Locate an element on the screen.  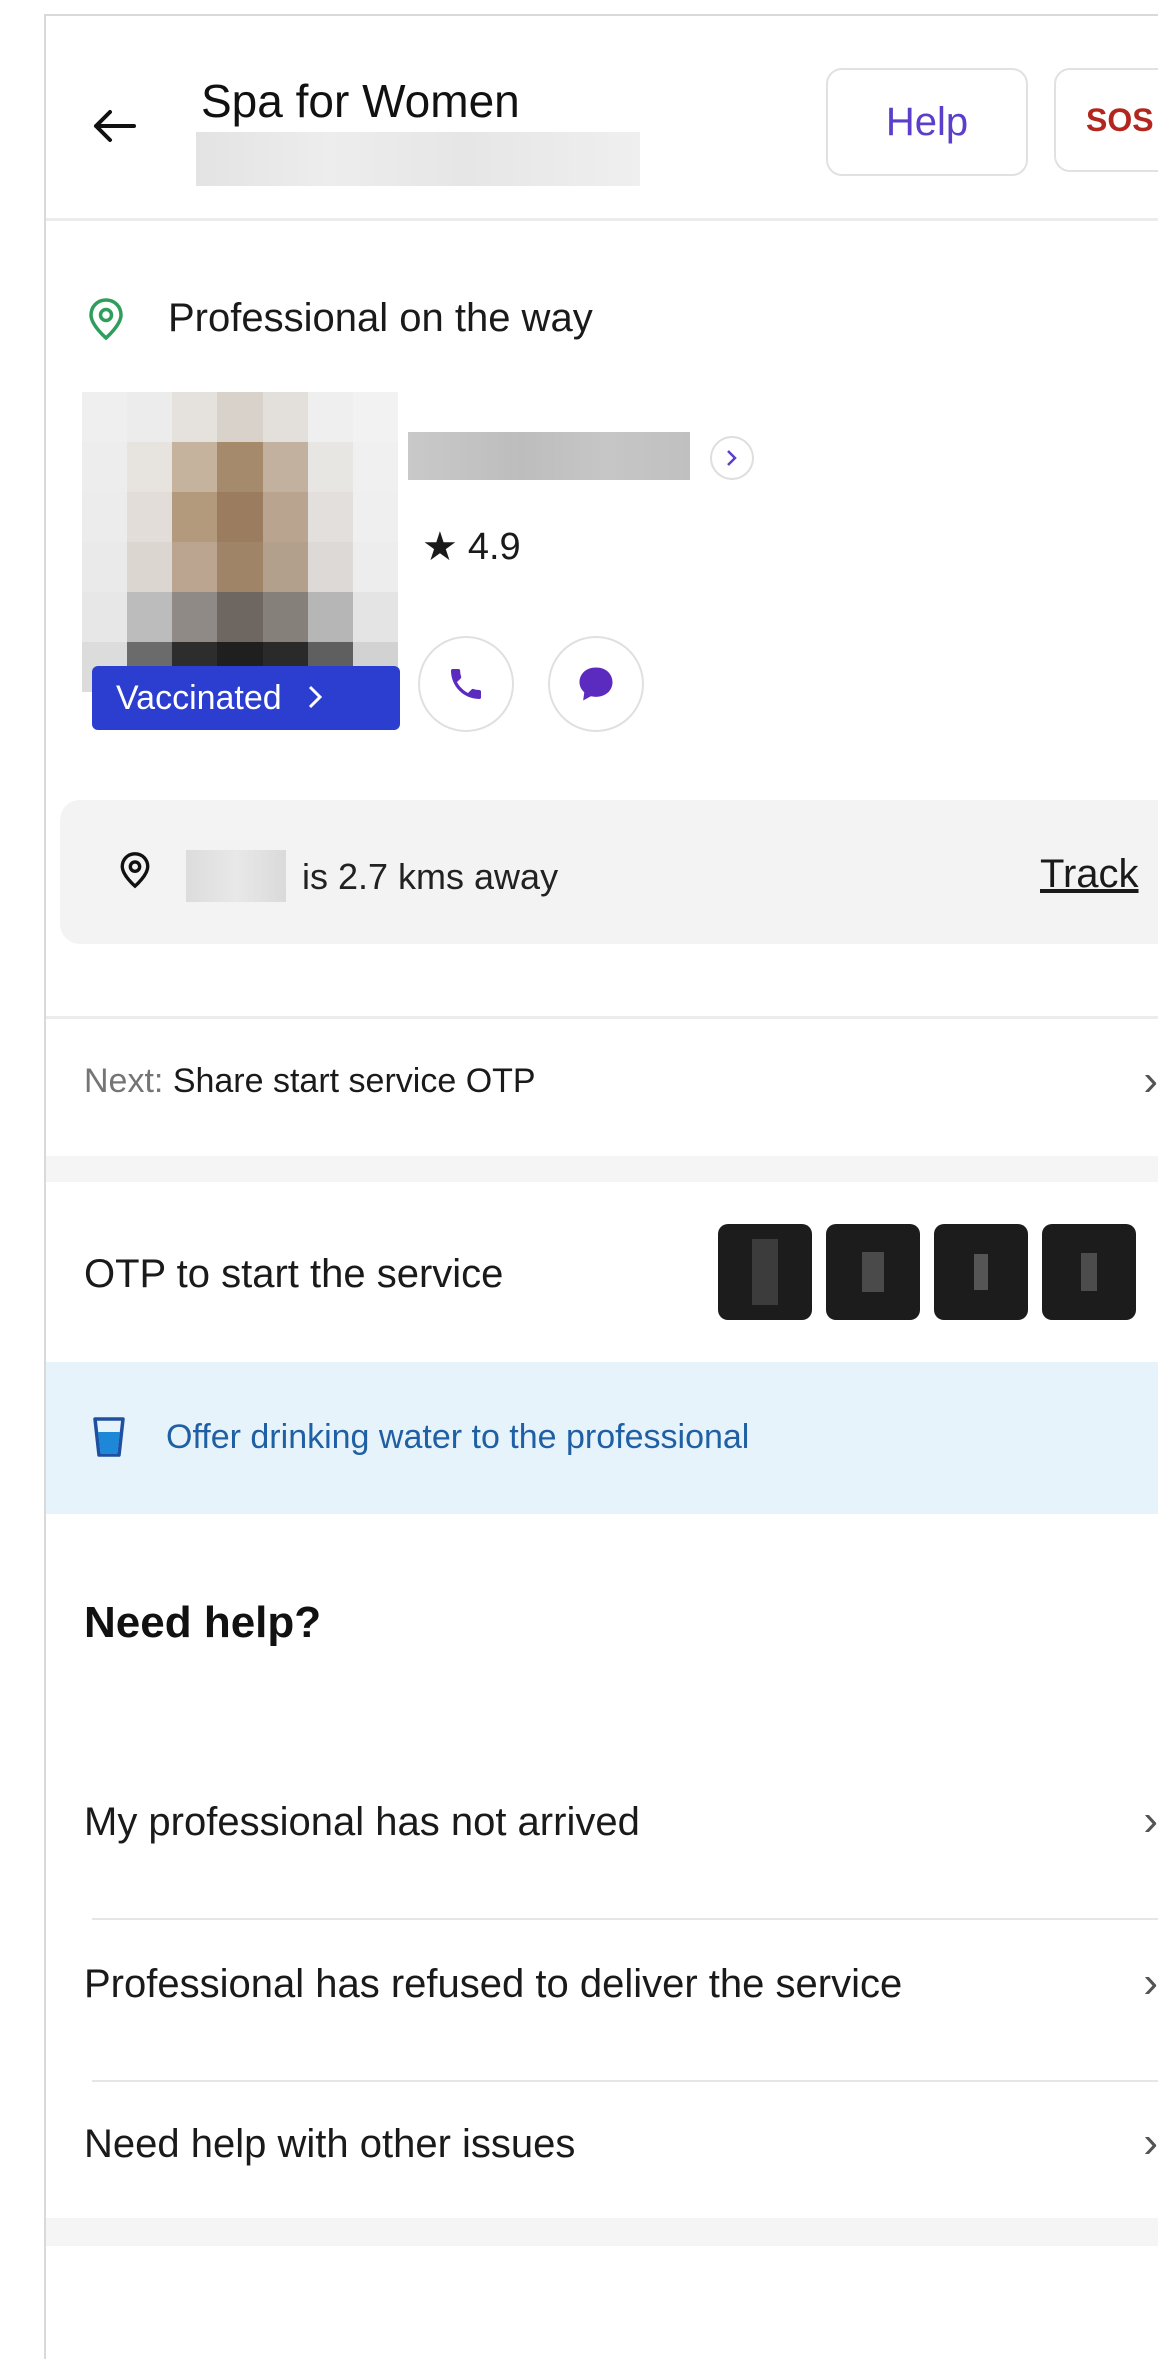
arrow-left-icon is located at coordinates (115, 126).